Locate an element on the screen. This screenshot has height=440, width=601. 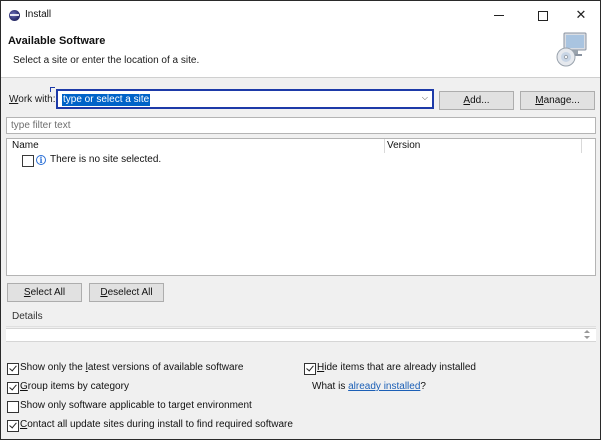
work-with-label: Work with: is located at coordinates (32, 99).